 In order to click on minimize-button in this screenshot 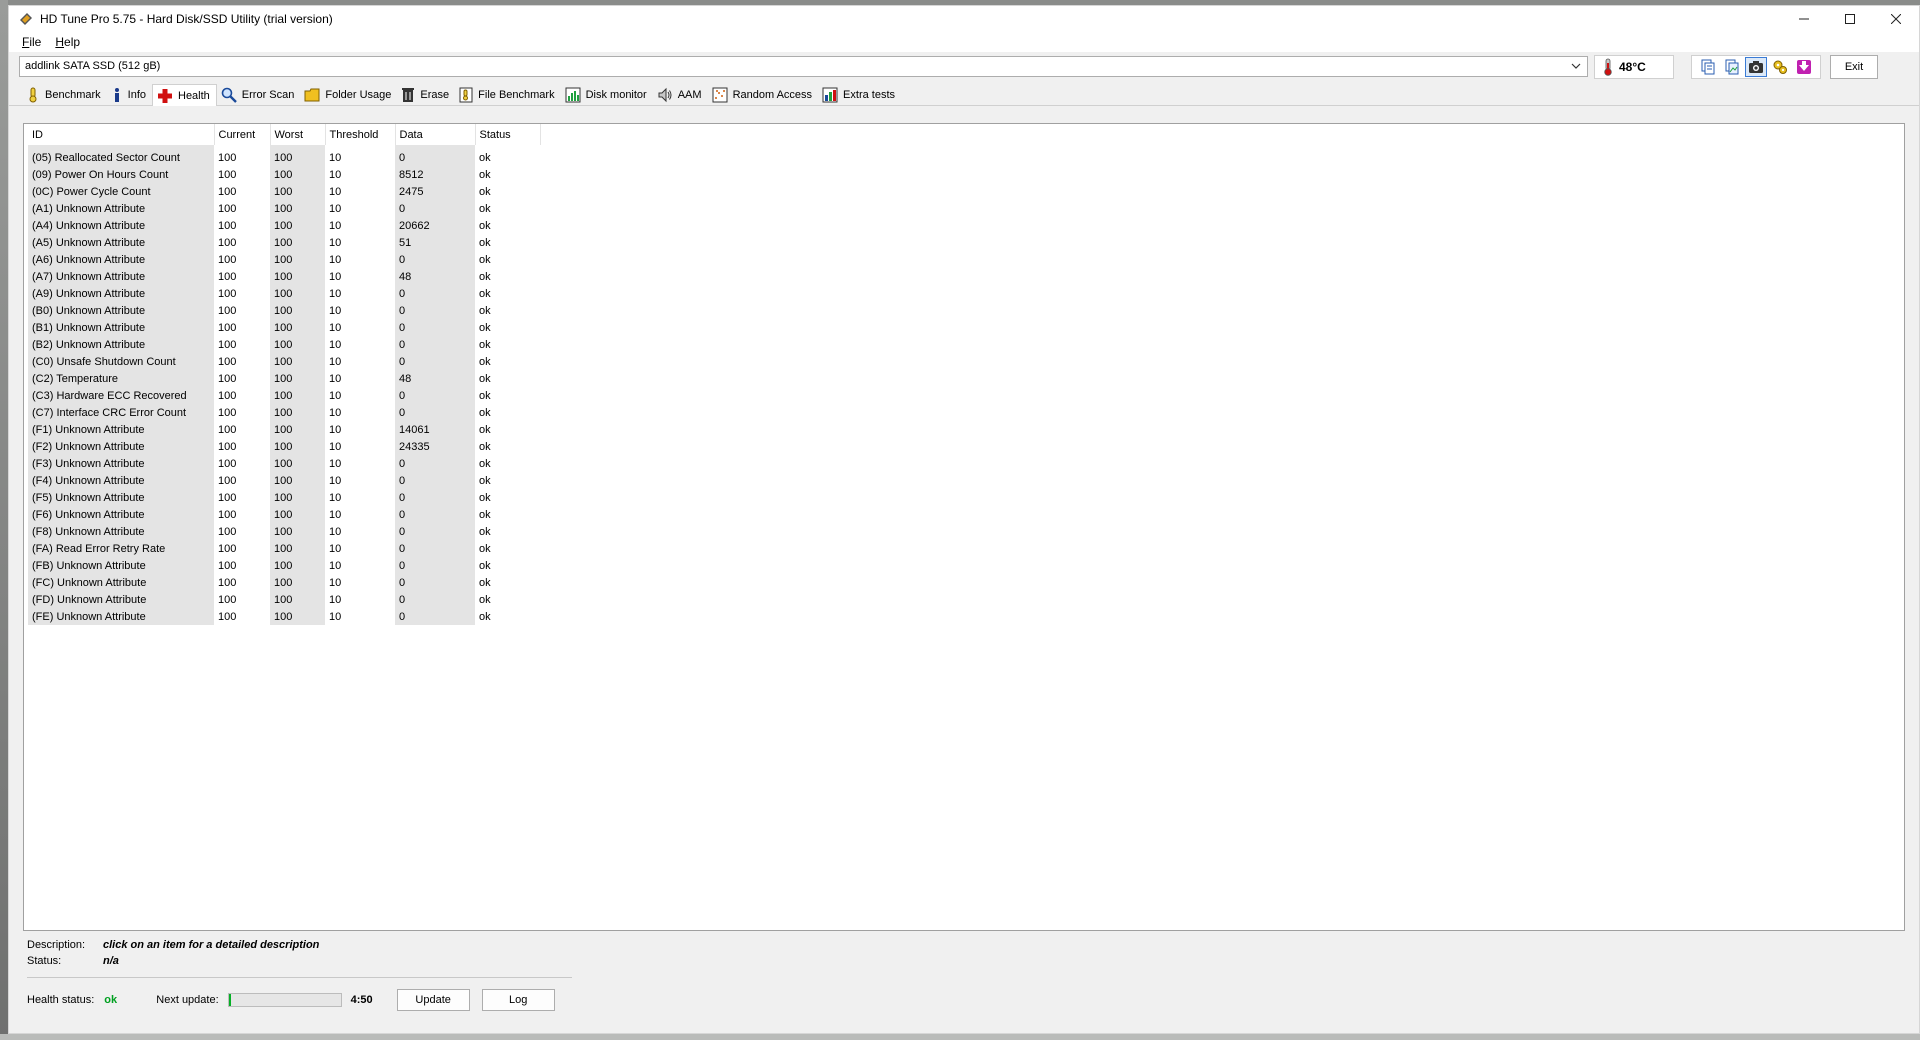, I will do `click(1804, 19)`.